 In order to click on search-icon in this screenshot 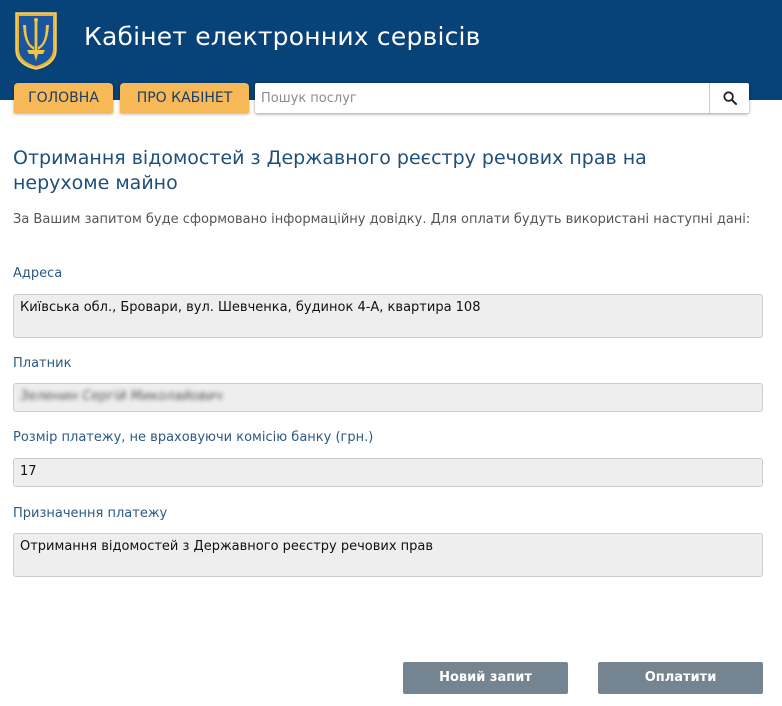, I will do `click(730, 98)`.